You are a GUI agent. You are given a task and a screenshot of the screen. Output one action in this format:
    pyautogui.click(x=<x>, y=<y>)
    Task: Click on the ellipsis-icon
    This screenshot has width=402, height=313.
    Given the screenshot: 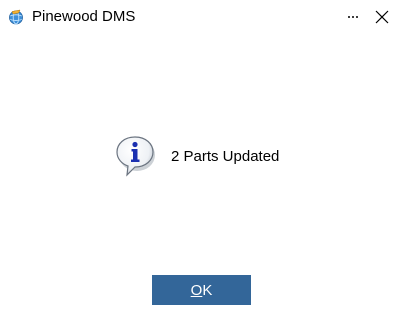 What is the action you would take?
    pyautogui.click(x=353, y=17)
    